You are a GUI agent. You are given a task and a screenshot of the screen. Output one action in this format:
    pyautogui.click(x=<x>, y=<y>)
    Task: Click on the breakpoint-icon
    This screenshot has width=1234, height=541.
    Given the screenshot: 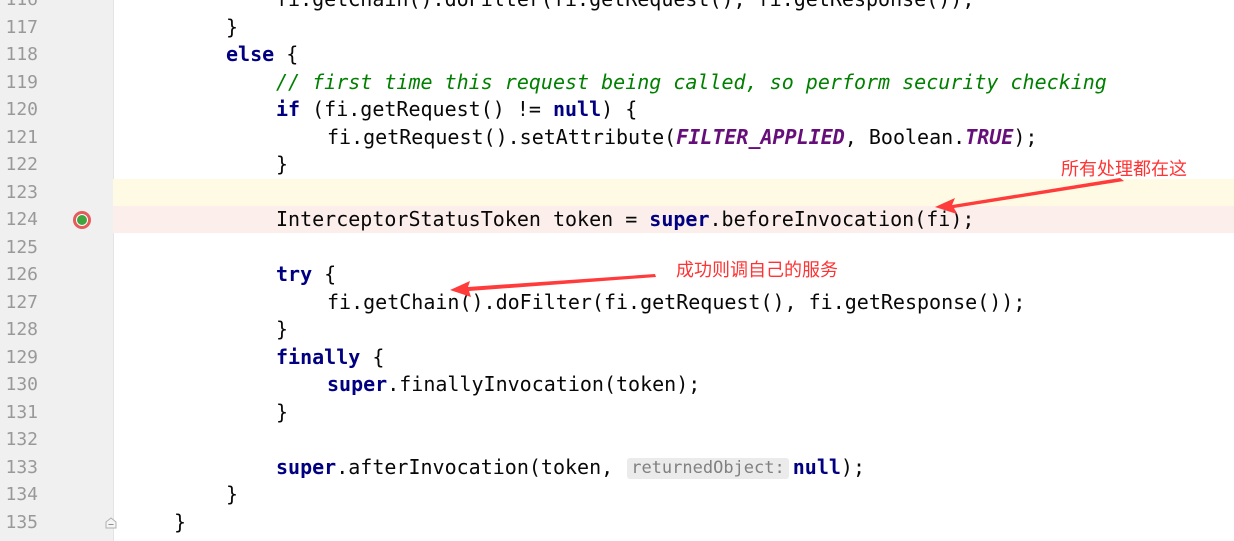 What is the action you would take?
    pyautogui.click(x=82, y=220)
    